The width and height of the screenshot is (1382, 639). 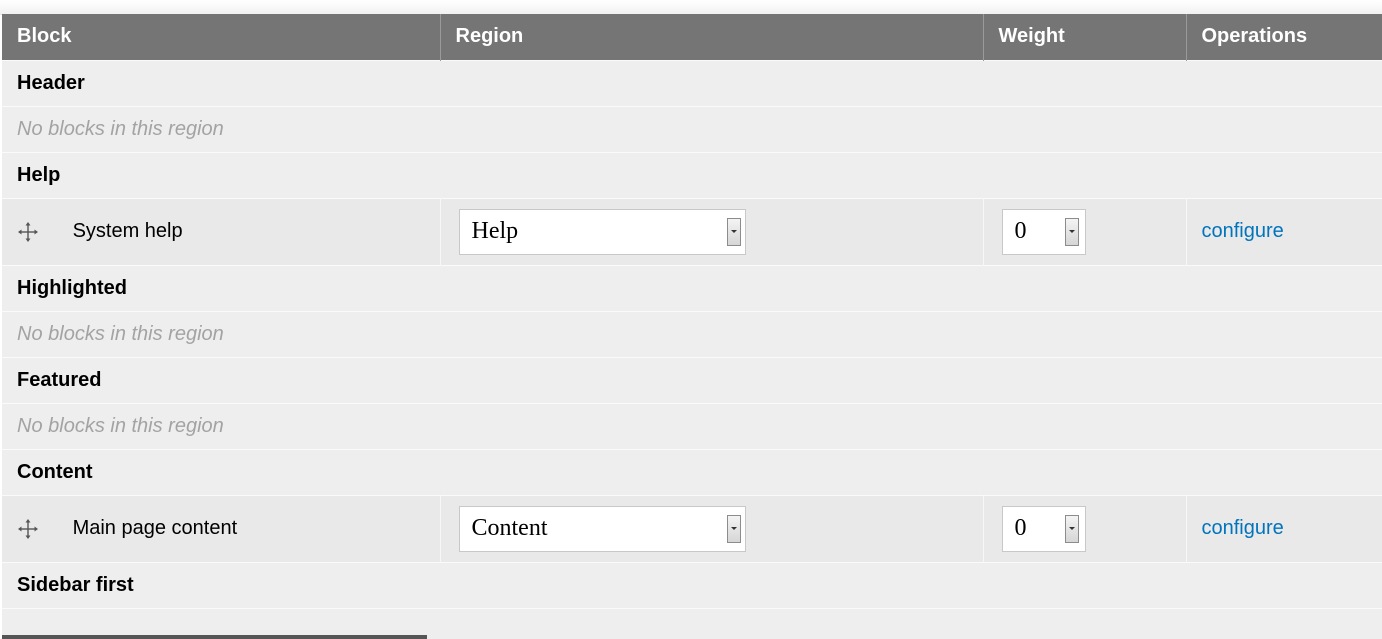 What do you see at coordinates (691, 7) in the screenshot?
I see `top-bar` at bounding box center [691, 7].